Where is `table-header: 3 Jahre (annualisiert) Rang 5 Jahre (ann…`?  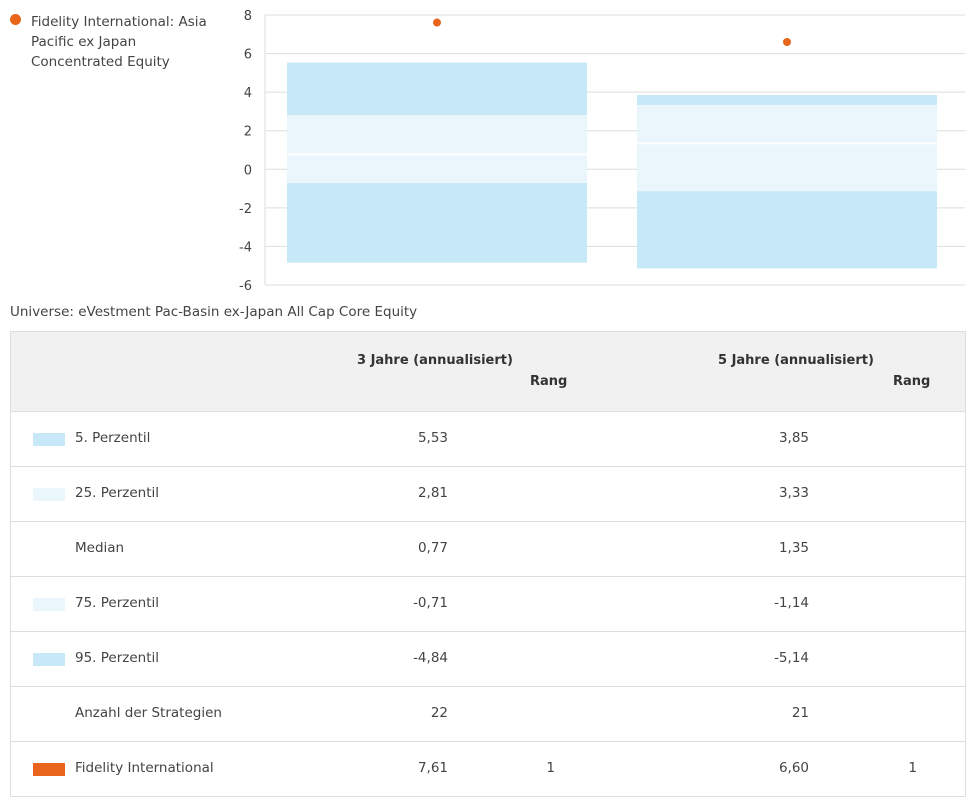 table-header: 3 Jahre (annualisiert) Rang 5 Jahre (ann… is located at coordinates (488, 372).